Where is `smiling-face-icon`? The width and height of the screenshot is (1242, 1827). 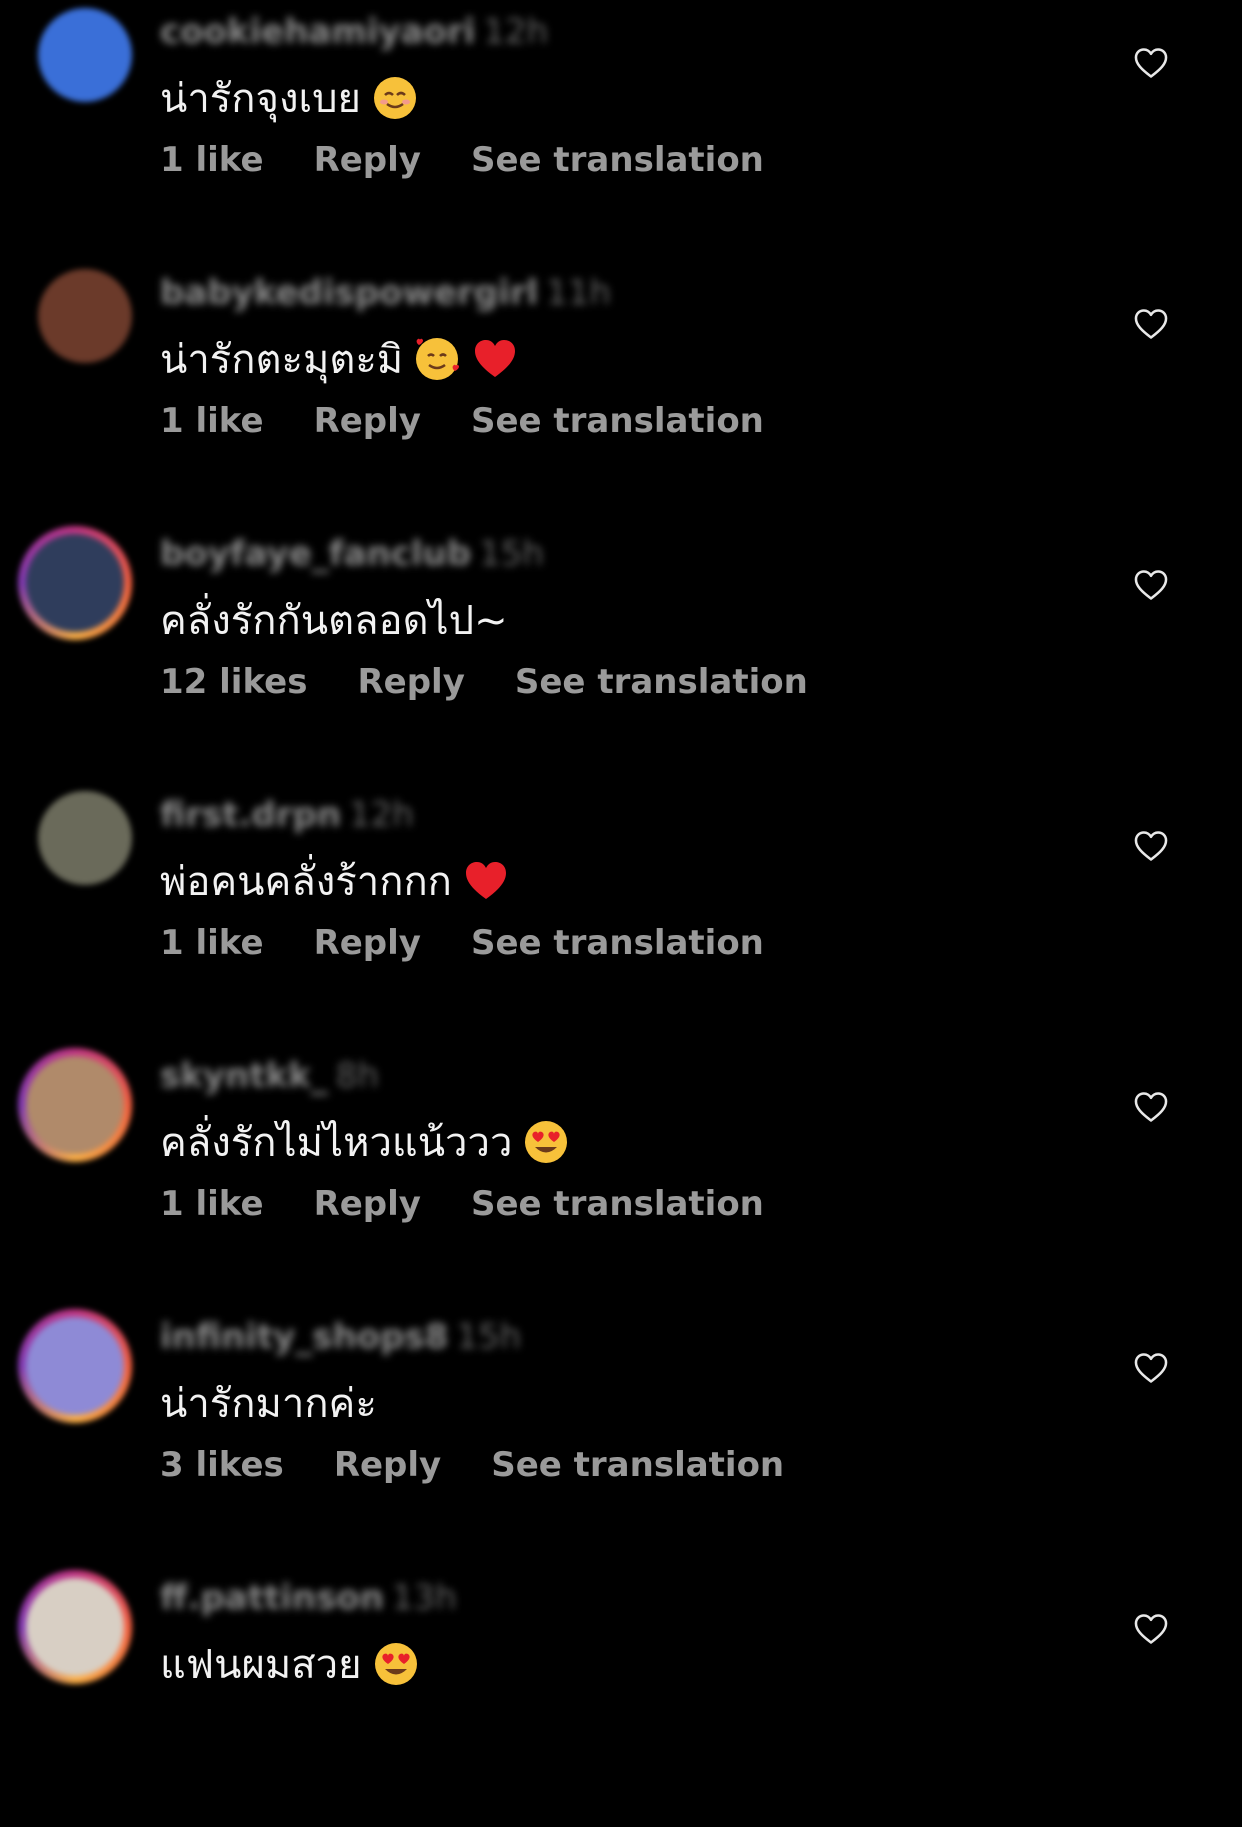
smiling-face-icon is located at coordinates (395, 98).